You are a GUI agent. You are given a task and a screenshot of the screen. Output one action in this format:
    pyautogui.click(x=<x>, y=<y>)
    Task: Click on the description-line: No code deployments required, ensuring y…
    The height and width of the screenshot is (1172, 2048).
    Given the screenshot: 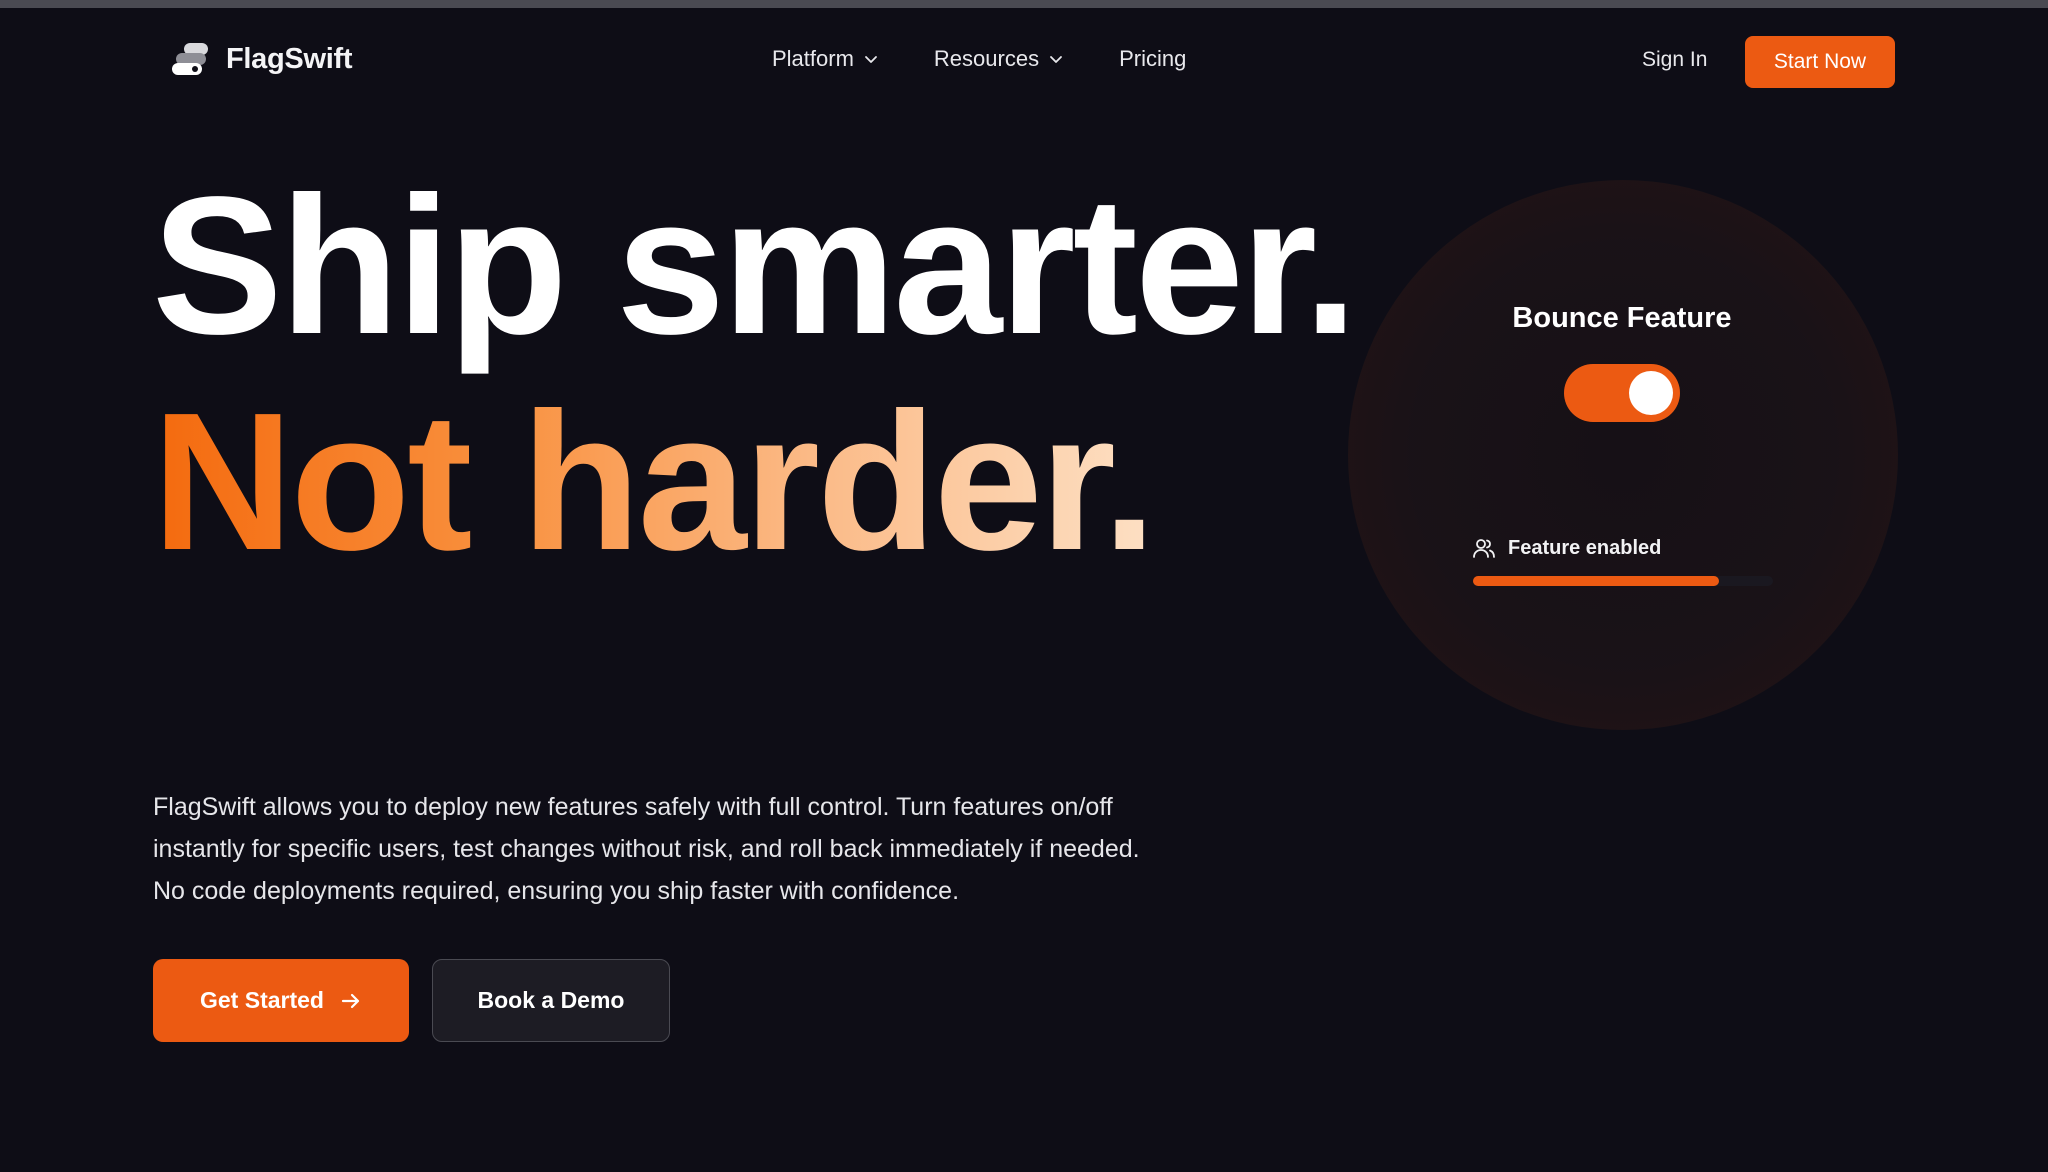 What is the action you would take?
    pyautogui.click(x=556, y=891)
    